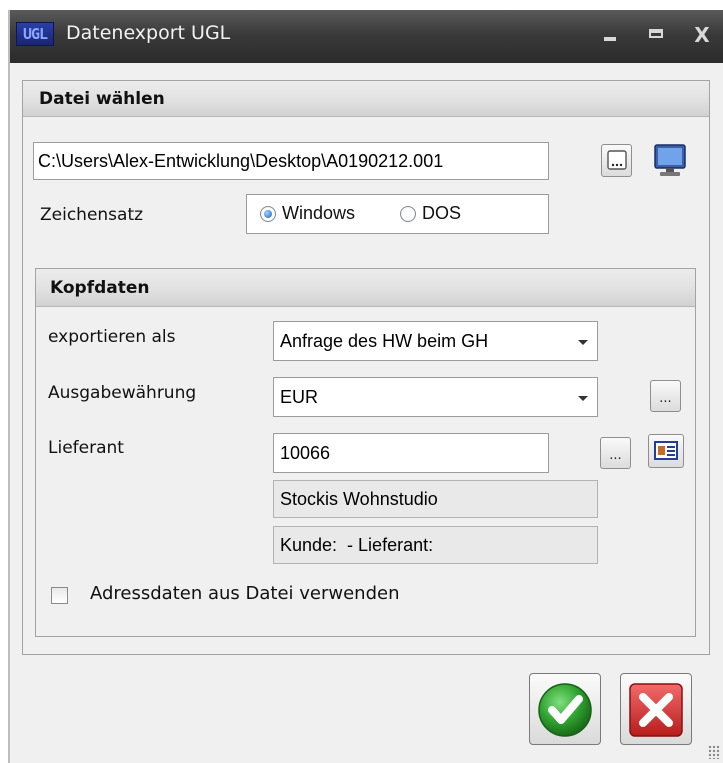 The width and height of the screenshot is (723, 763). Describe the element at coordinates (714, 752) in the screenshot. I see `resize-grip-icon` at that location.